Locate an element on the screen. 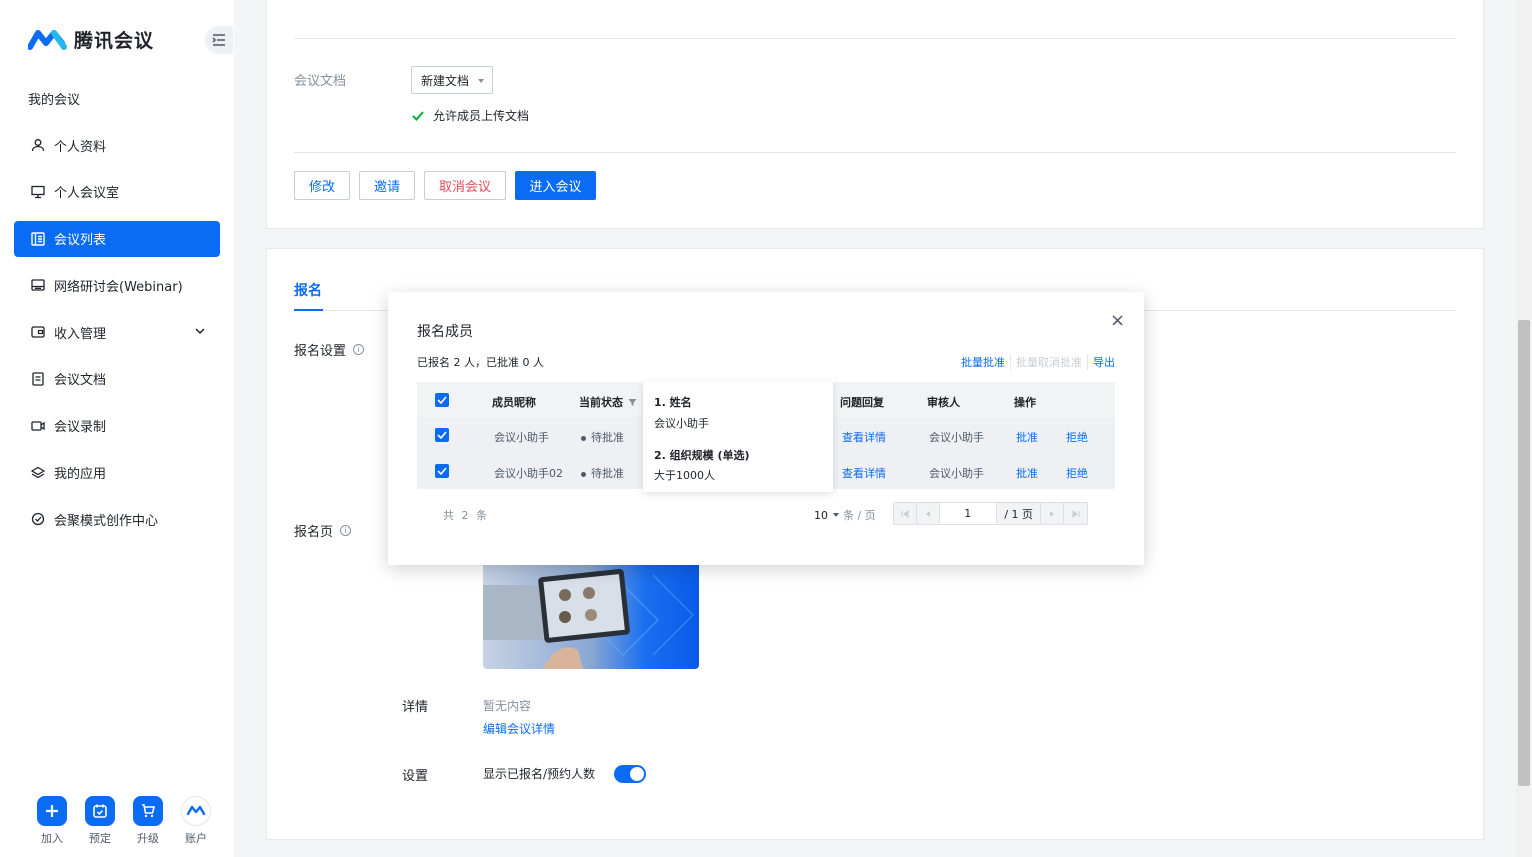 This screenshot has width=1532, height=857. batch-approve-button: 批量批准 is located at coordinates (983, 362).